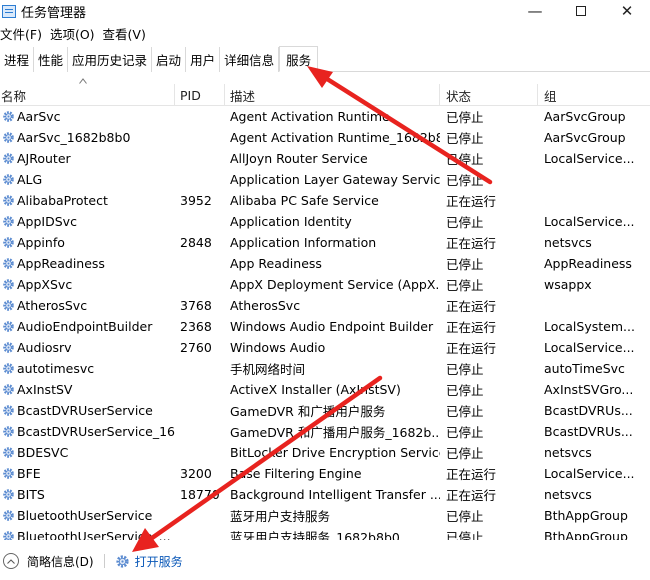 This screenshot has width=650, height=580. Describe the element at coordinates (588, 263) in the screenshot. I see `service-group: AppReadiness` at that location.